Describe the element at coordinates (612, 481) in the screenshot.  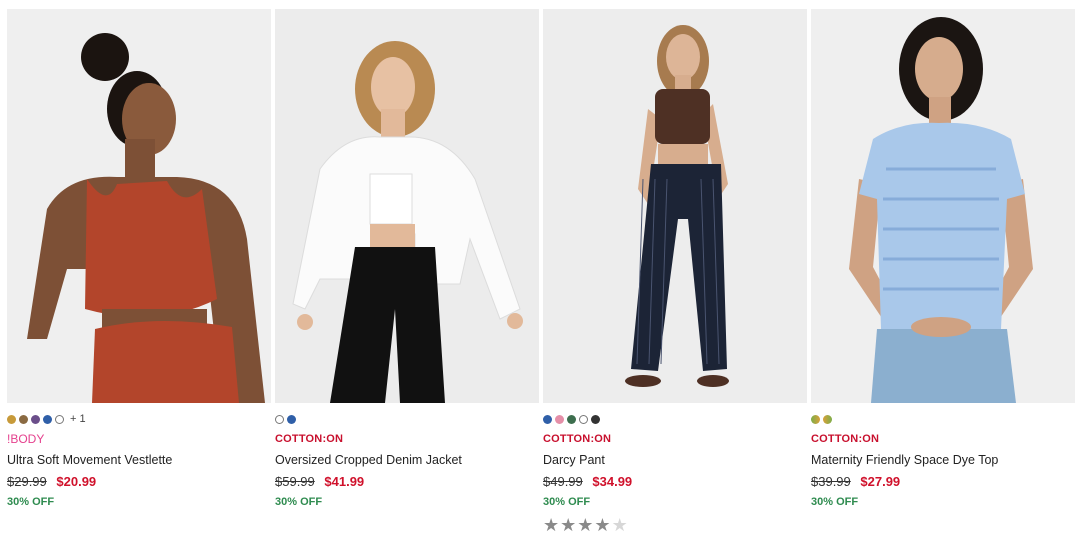
I see `sale-price: $34.99` at that location.